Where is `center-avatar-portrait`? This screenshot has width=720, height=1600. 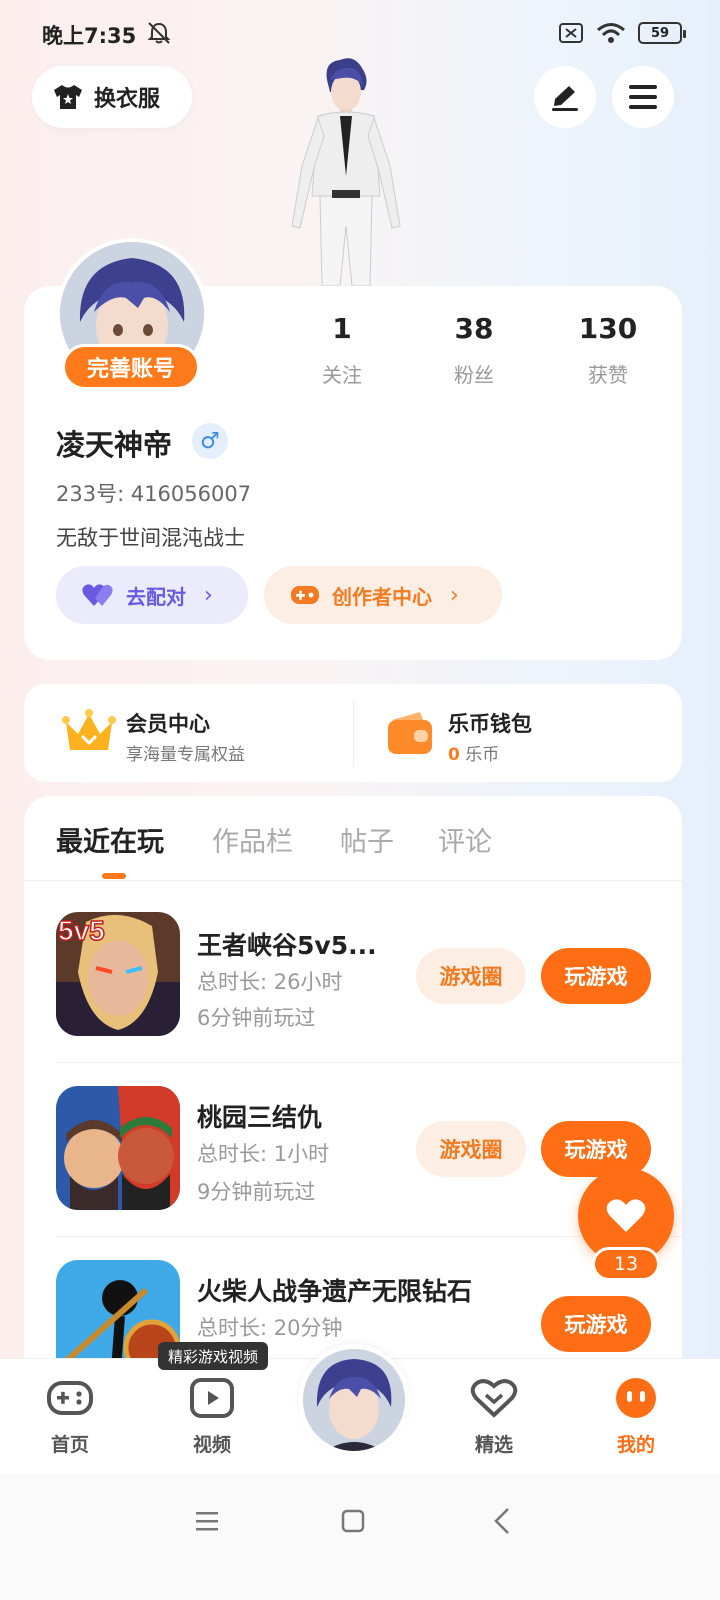 center-avatar-portrait is located at coordinates (354, 1400).